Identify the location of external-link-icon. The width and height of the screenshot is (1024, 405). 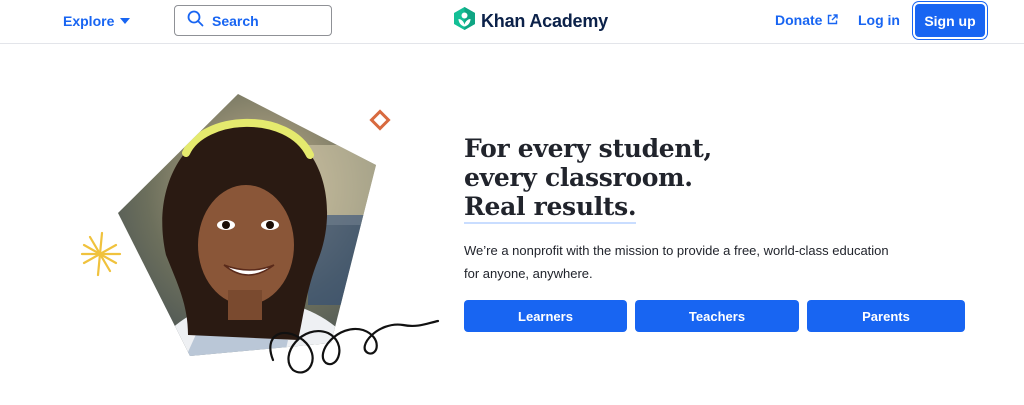
(833, 20).